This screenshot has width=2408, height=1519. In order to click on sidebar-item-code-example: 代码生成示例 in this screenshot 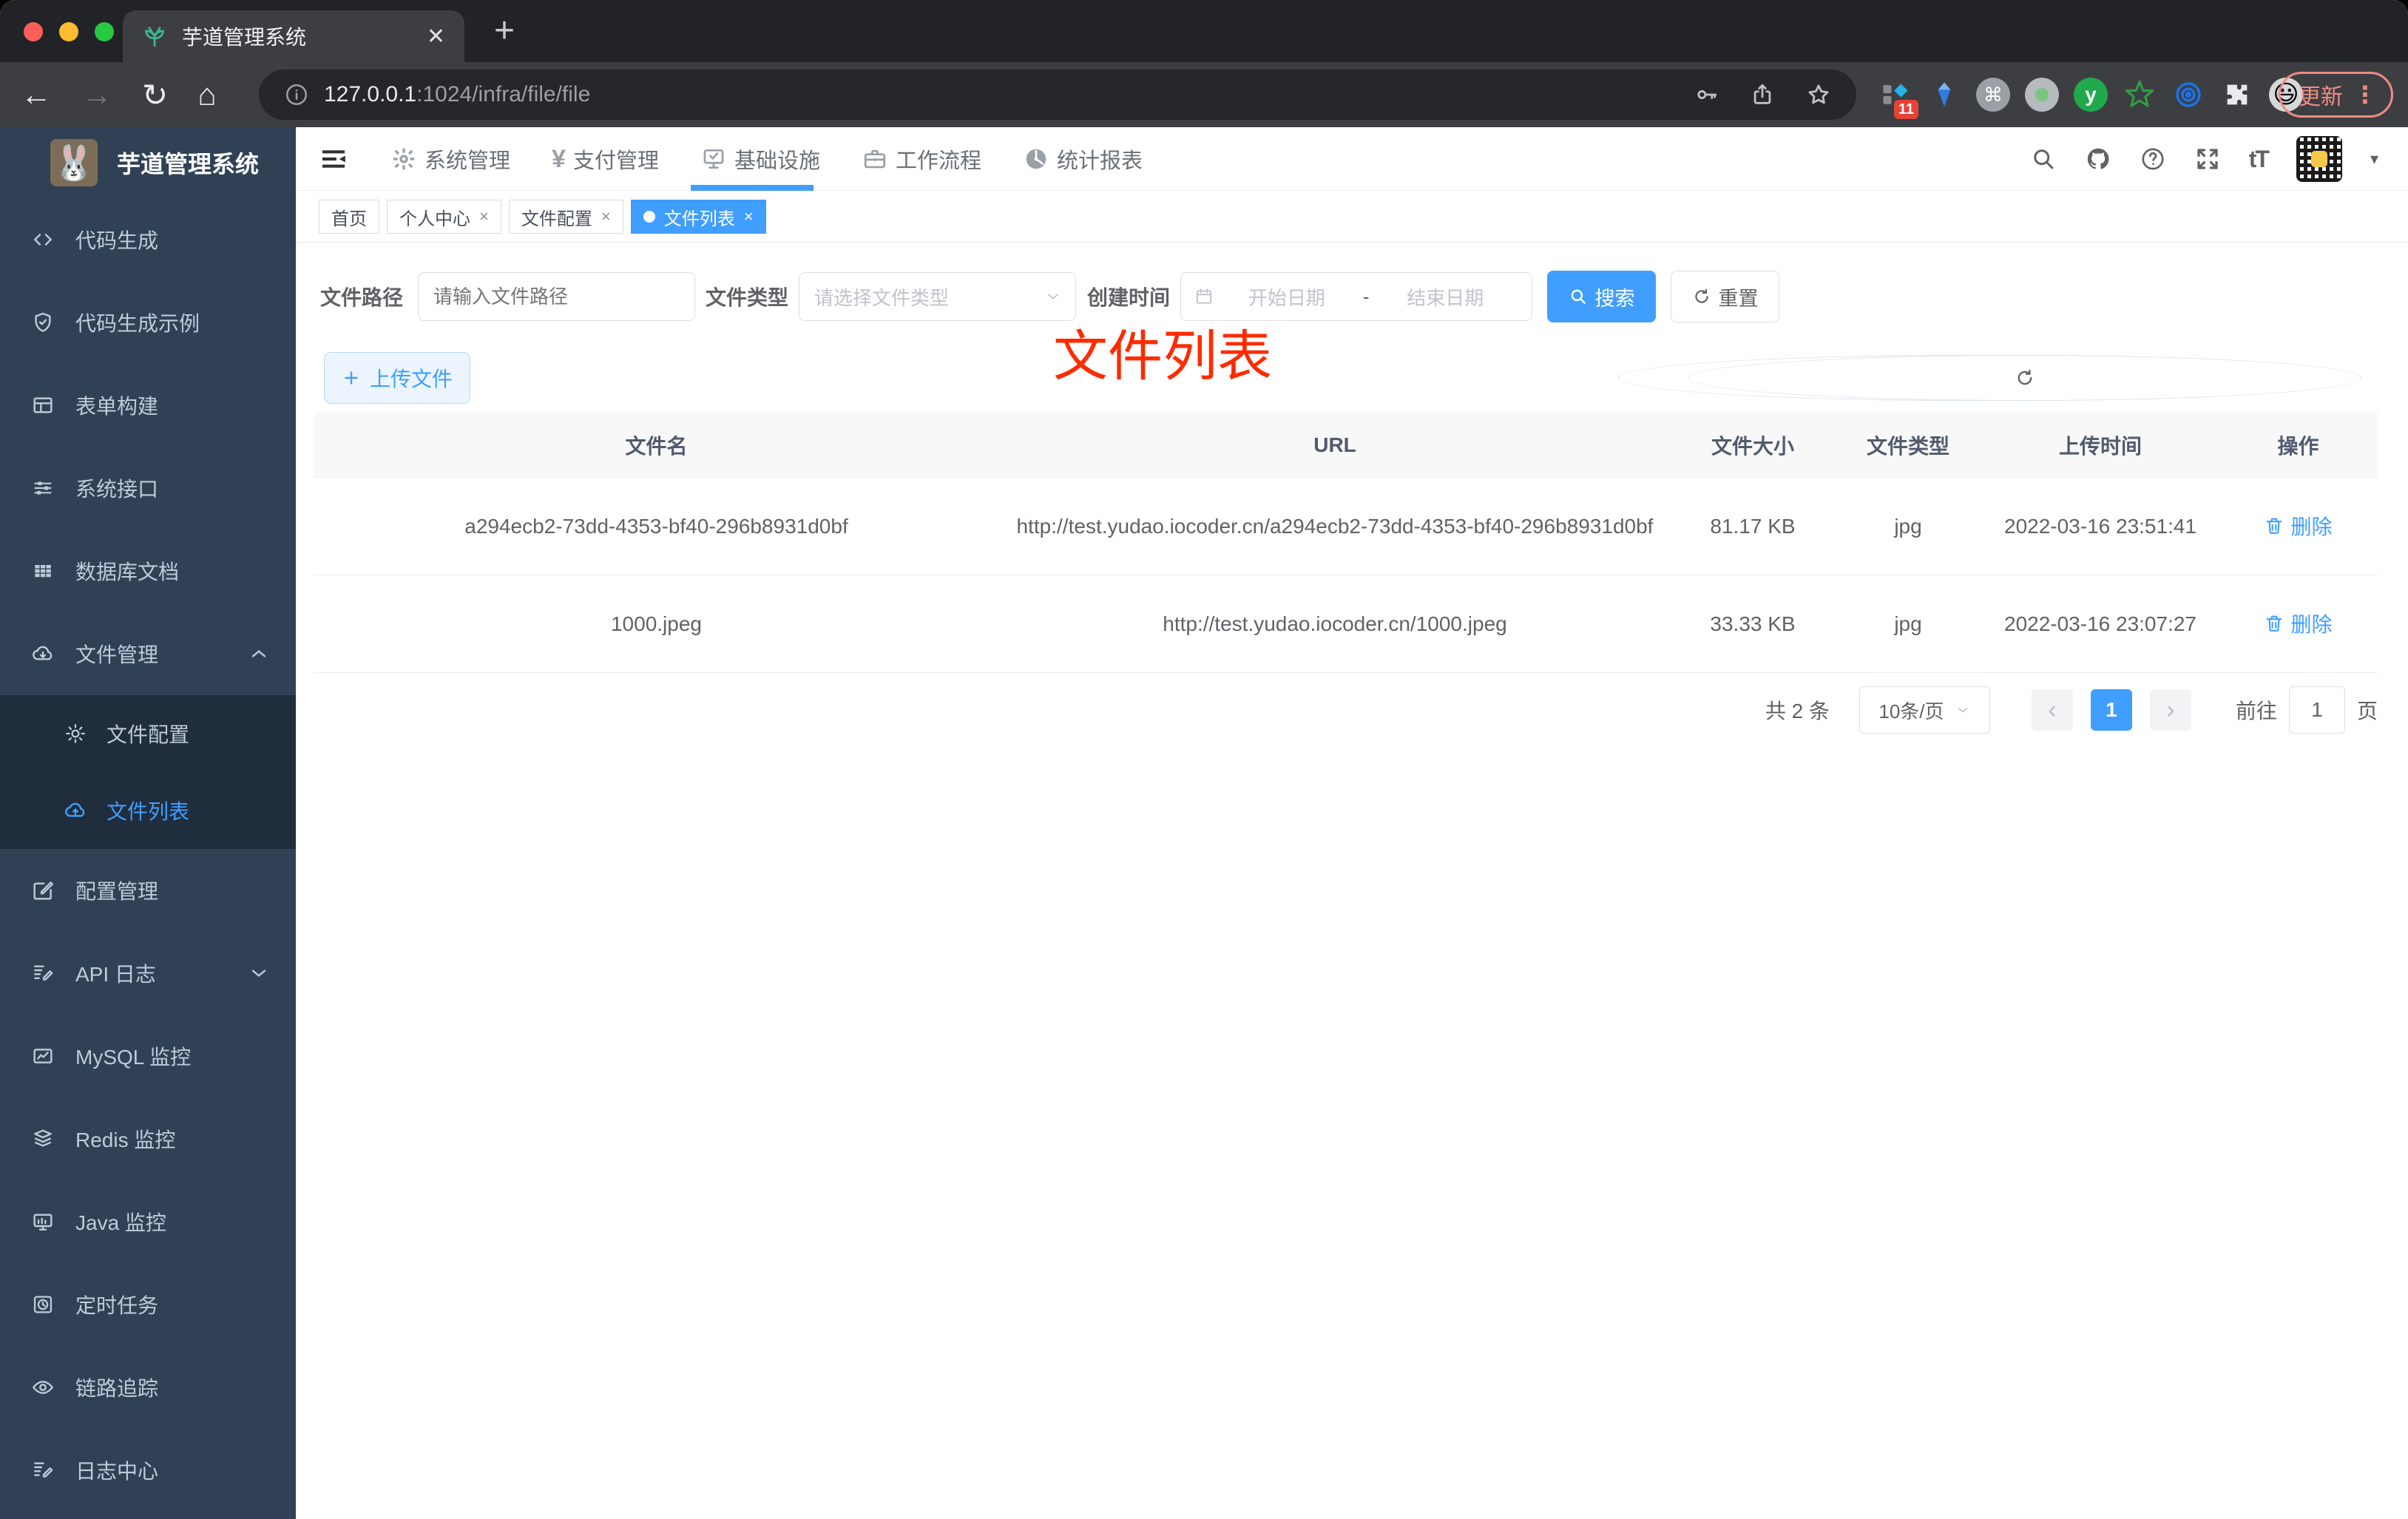, I will do `click(148, 322)`.